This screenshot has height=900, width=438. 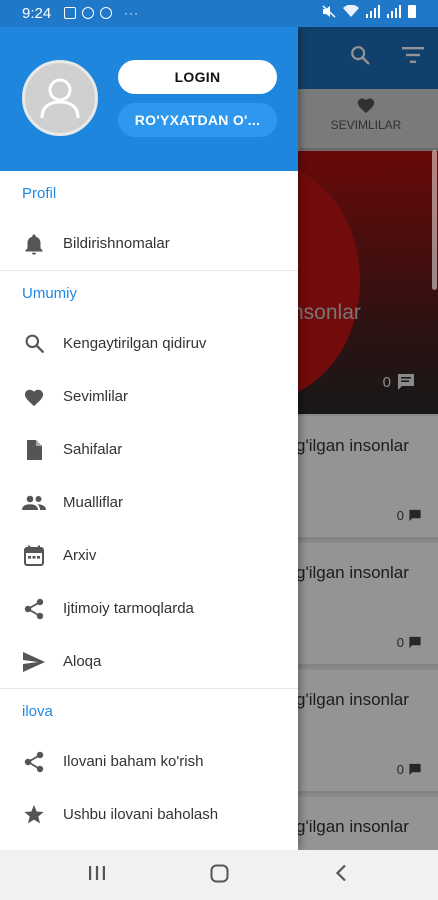 I want to click on section-title-umumiy: Umumiy, so click(x=49, y=293).